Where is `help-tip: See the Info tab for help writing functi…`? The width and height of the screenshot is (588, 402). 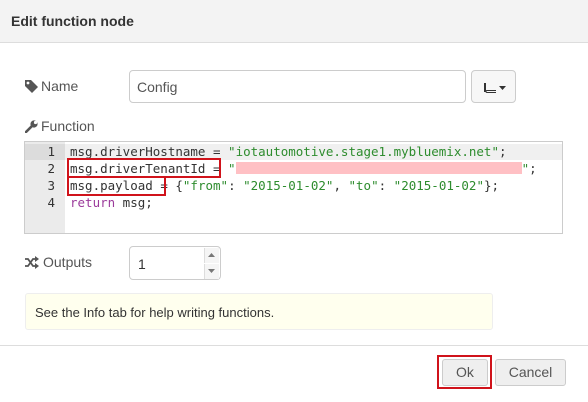
help-tip: See the Info tab for help writing functi… is located at coordinates (259, 311).